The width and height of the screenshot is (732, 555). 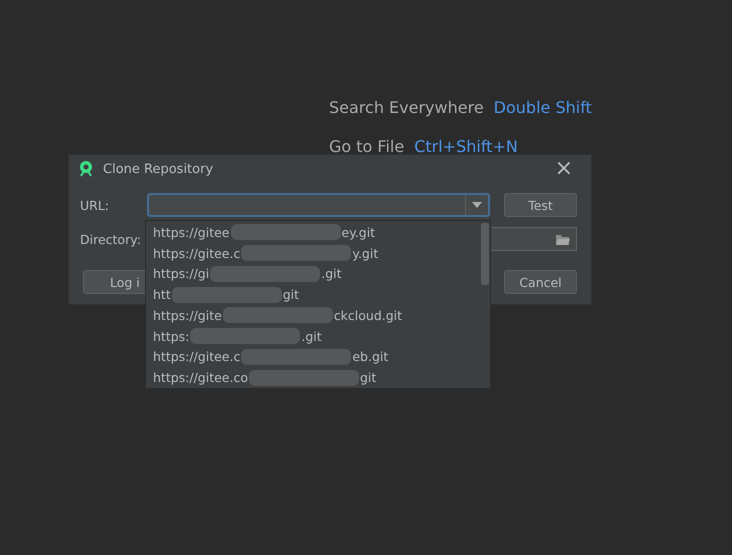 I want to click on cancel-button: Cancel, so click(x=540, y=282).